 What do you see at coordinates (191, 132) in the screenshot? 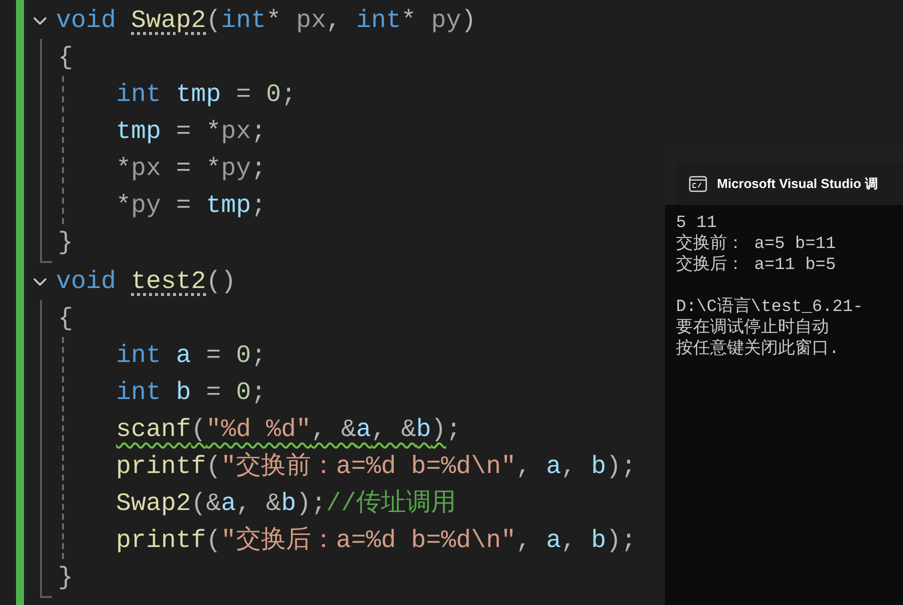
I see `code-line: tmp = *px;` at bounding box center [191, 132].